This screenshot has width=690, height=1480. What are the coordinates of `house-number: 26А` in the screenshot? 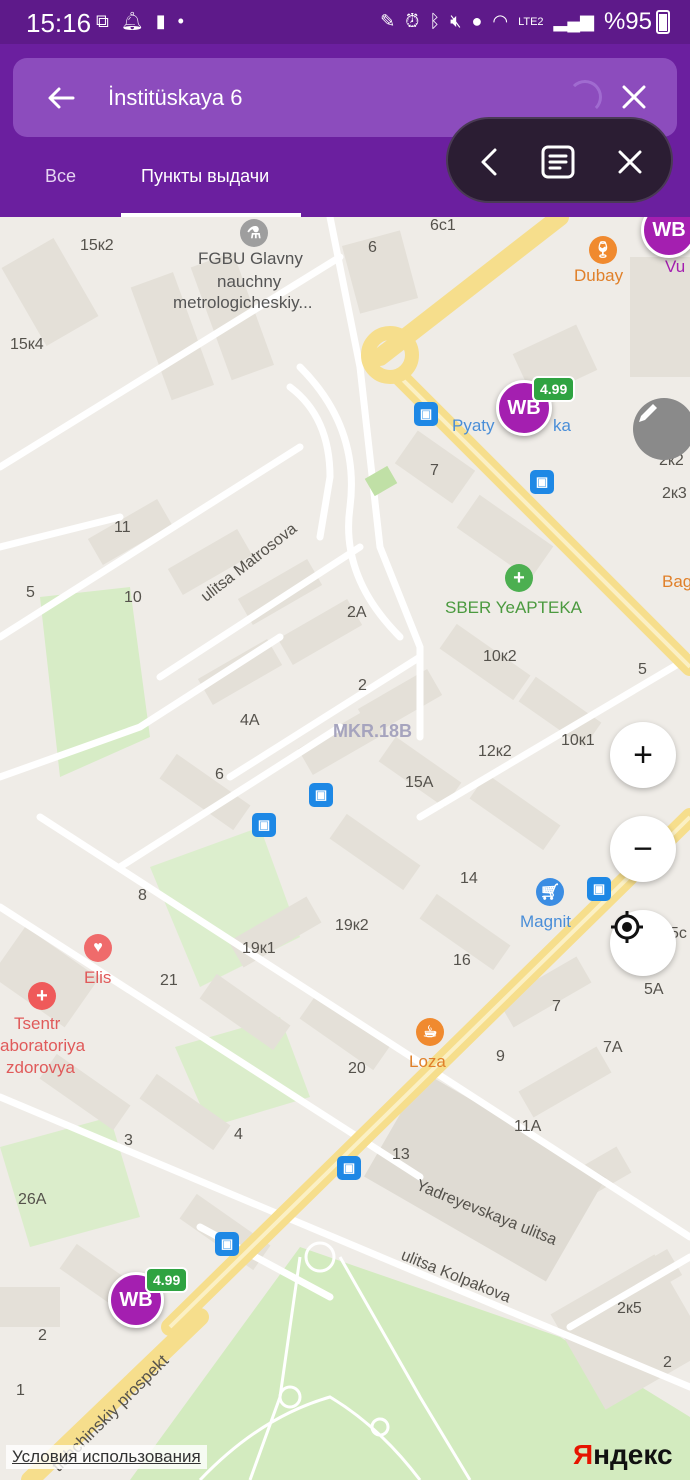 It's located at (32, 1199).